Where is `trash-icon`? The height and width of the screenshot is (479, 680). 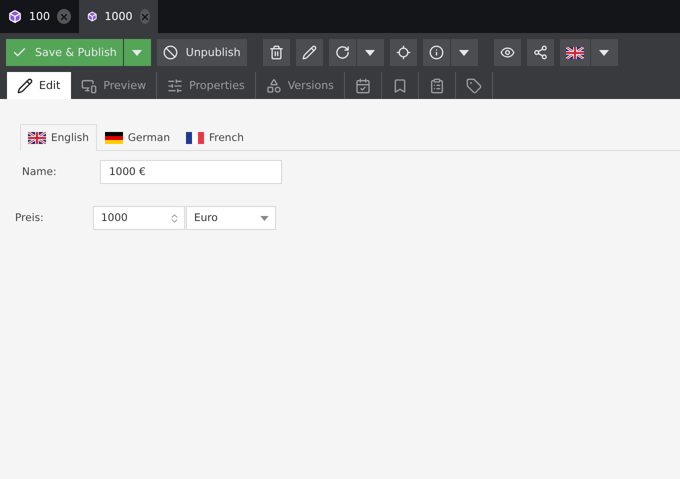
trash-icon is located at coordinates (276, 52).